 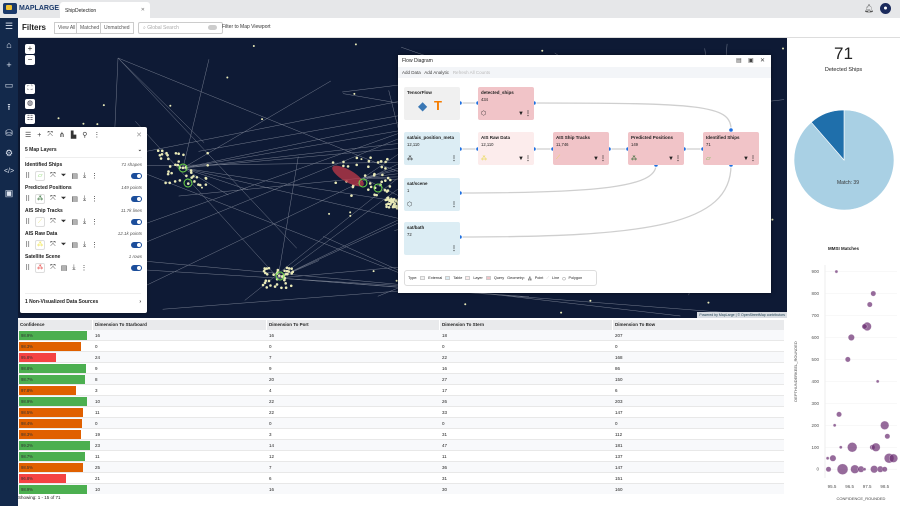 I want to click on notification-bell-icon: 🔔︎, so click(x=869, y=8).